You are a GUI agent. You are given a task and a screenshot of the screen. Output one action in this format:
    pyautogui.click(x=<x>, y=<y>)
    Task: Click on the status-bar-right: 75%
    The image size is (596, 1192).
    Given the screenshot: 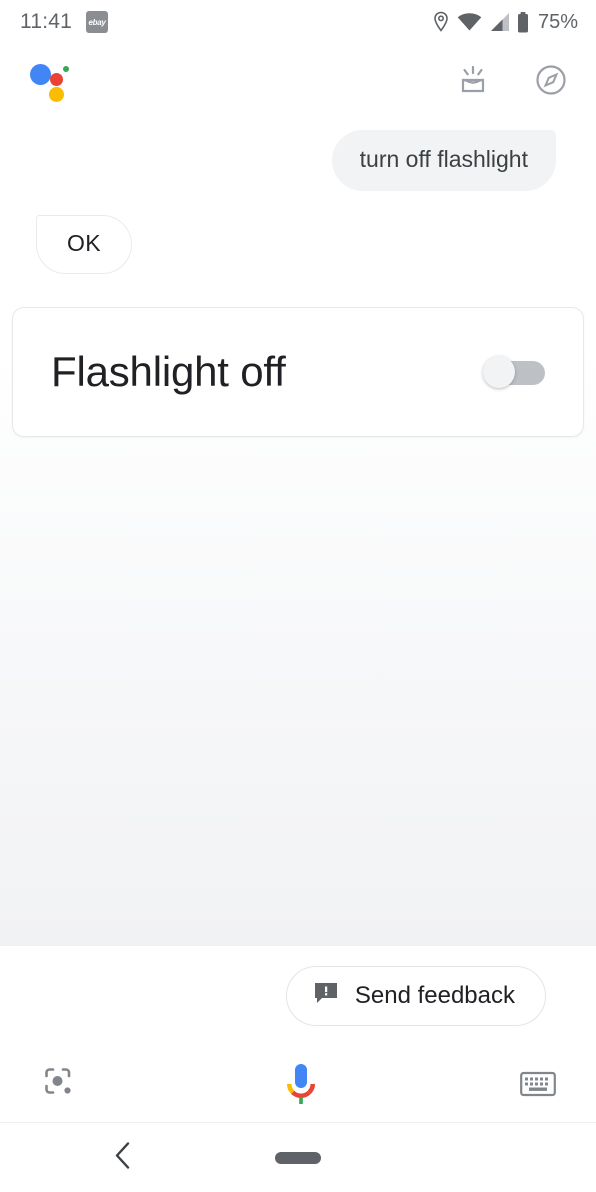 What is the action you would take?
    pyautogui.click(x=505, y=22)
    